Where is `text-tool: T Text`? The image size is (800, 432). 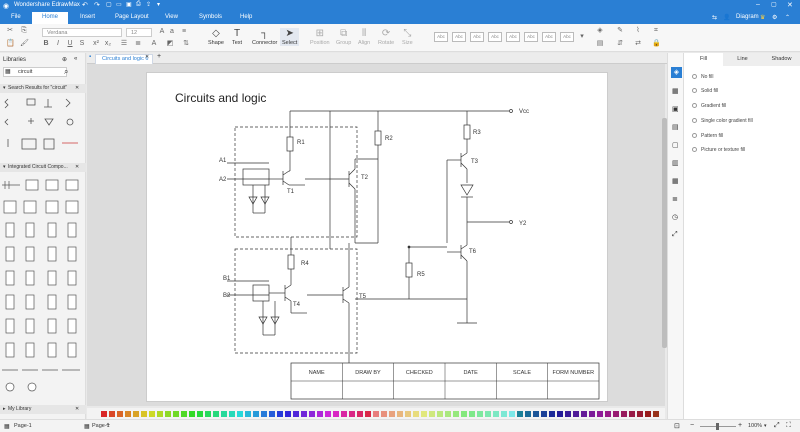
text-tool: T Text is located at coordinates (237, 37).